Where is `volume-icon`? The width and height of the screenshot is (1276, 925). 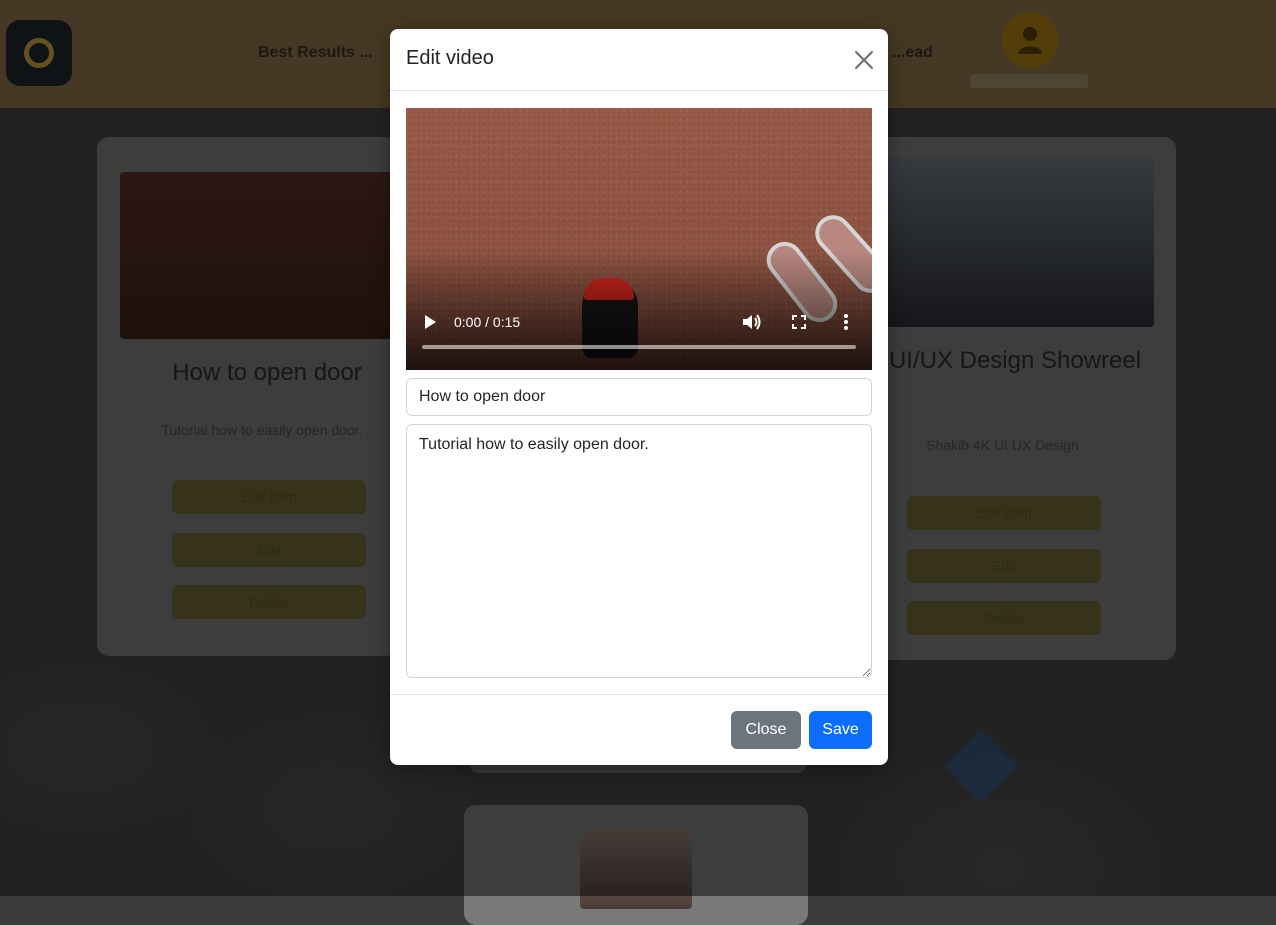
volume-icon is located at coordinates (752, 322).